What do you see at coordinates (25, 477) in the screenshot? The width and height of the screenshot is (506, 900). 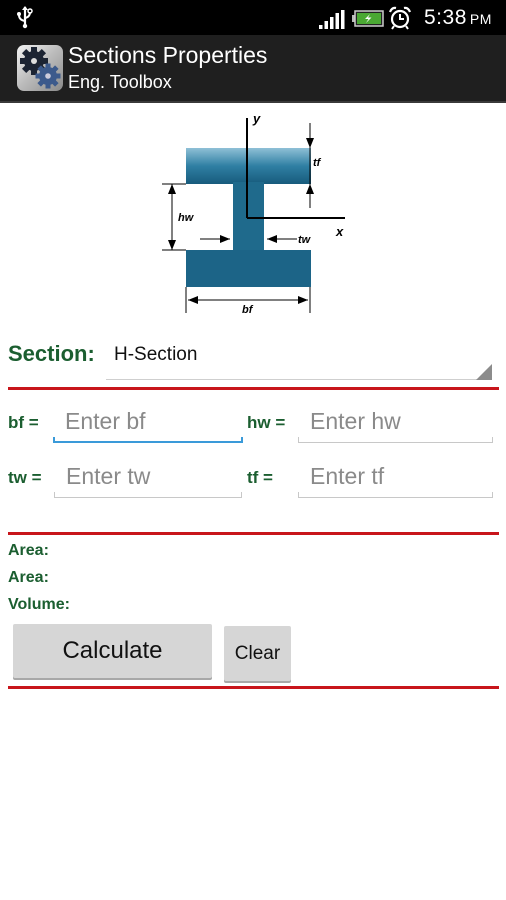 I see `tw-input-label: tw =` at bounding box center [25, 477].